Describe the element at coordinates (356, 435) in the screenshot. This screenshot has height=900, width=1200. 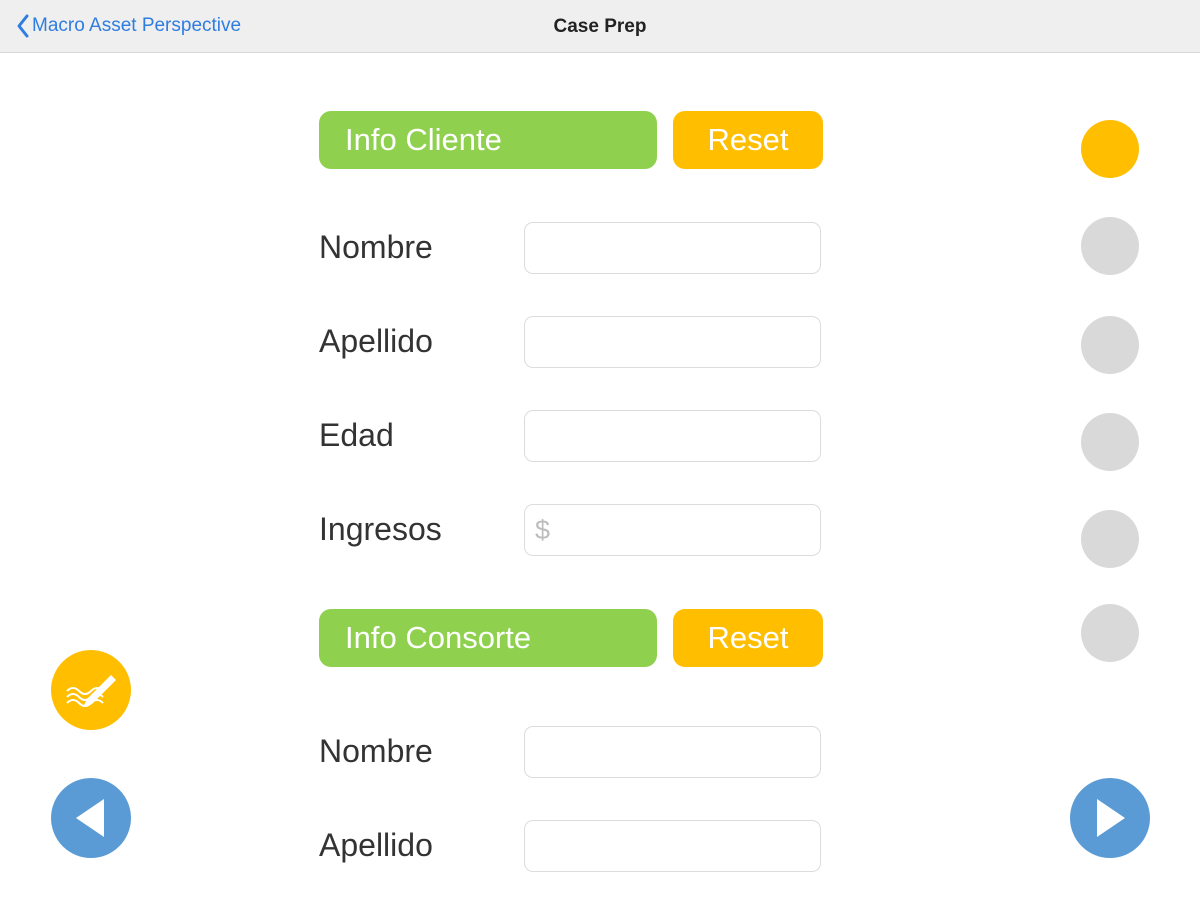
I see `field-label-edad: Edad` at that location.